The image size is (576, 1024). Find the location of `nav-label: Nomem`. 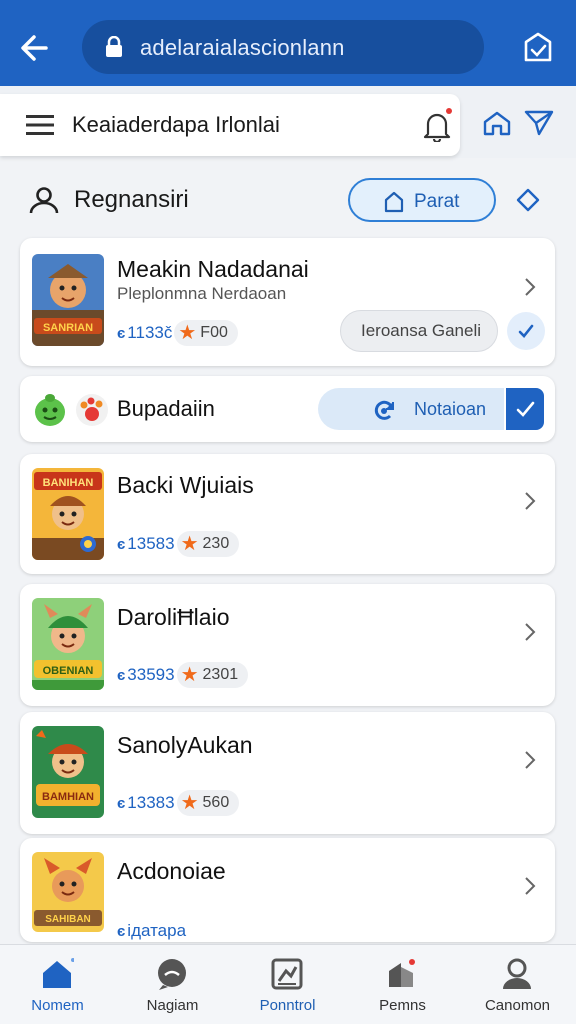

nav-label: Nomem is located at coordinates (57, 1005).